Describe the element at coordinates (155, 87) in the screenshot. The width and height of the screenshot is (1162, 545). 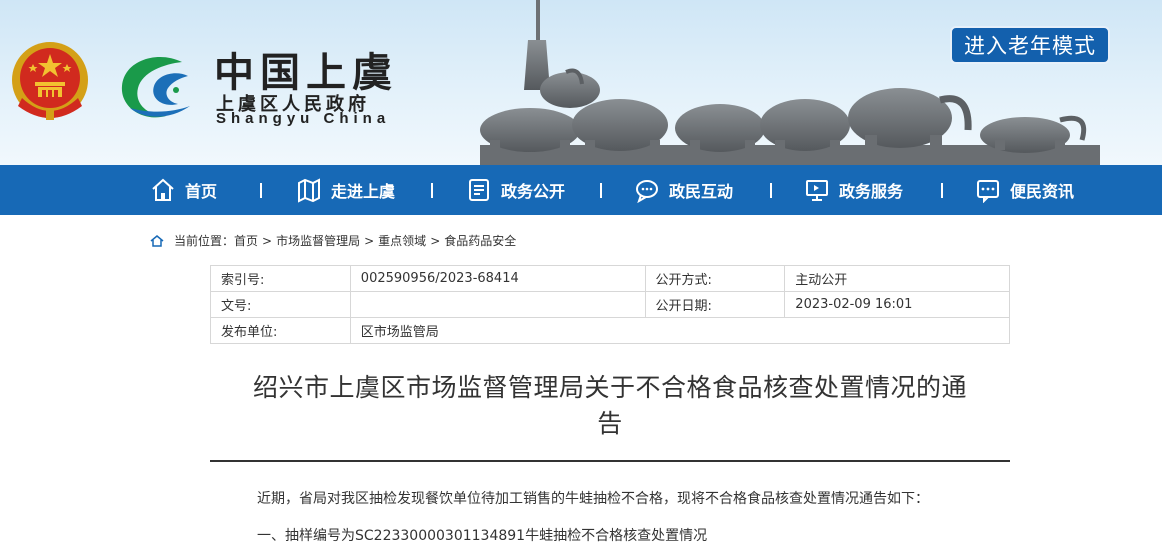
I see `shangyu-logo-icon` at that location.